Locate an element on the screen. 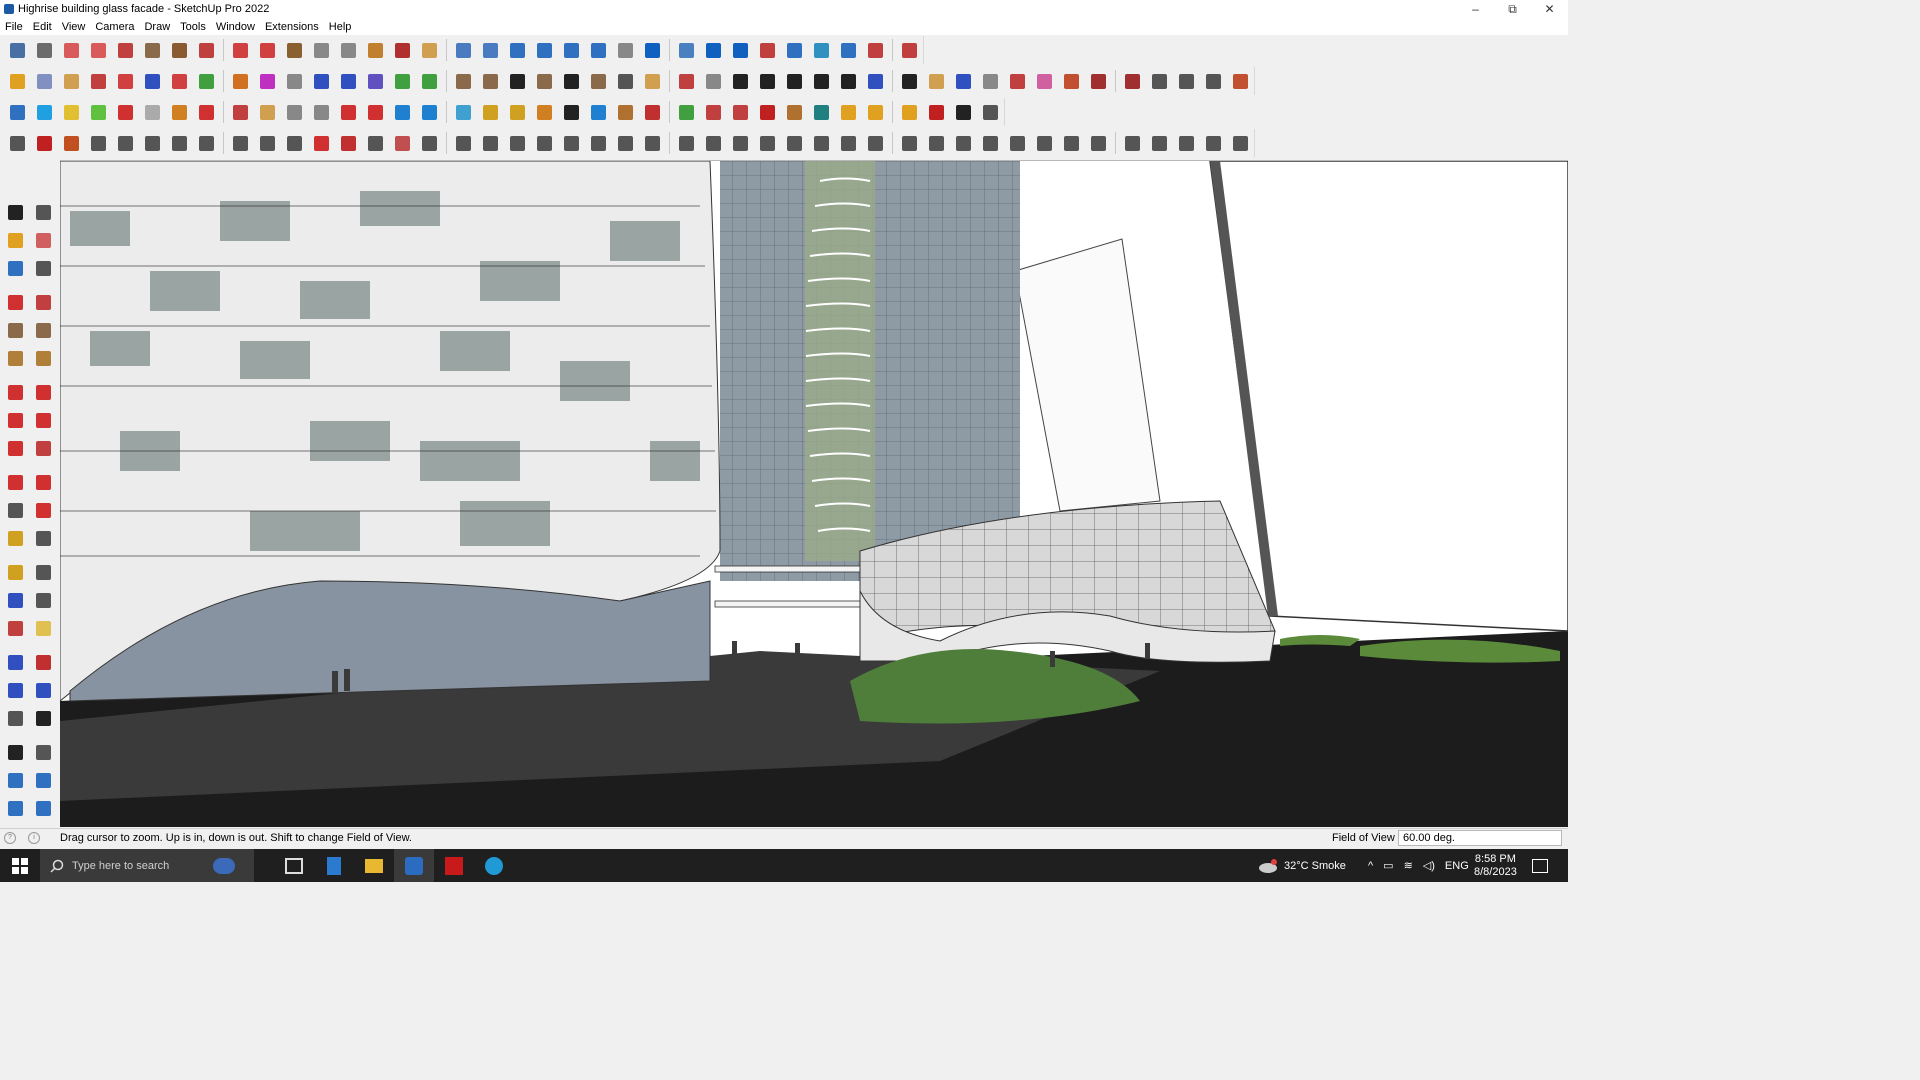  toolbar-row3-tool-30-icon is located at coordinates (822, 112).